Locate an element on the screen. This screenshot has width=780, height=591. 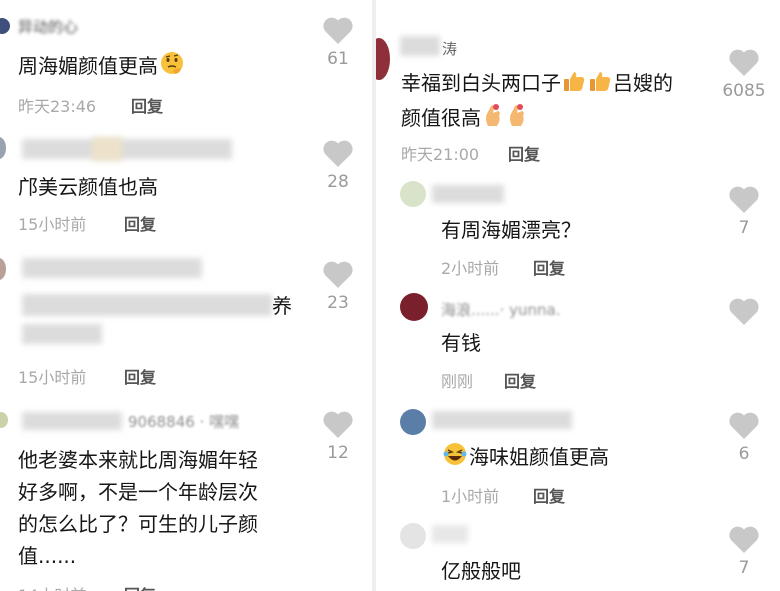
comment-time: 刚刚 is located at coordinates (457, 381).